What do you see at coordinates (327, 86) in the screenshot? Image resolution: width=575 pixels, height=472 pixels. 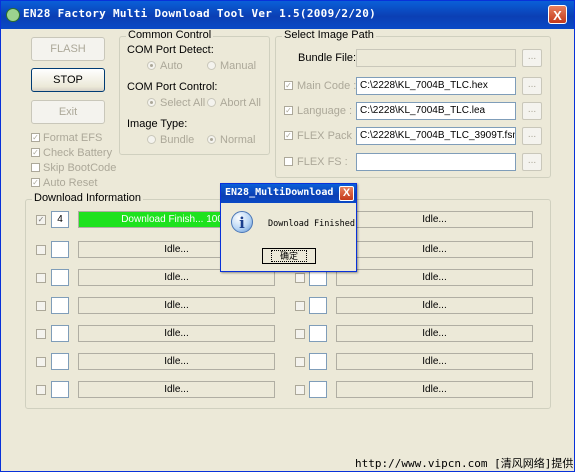 I see `image-row-label: Main Code :` at bounding box center [327, 86].